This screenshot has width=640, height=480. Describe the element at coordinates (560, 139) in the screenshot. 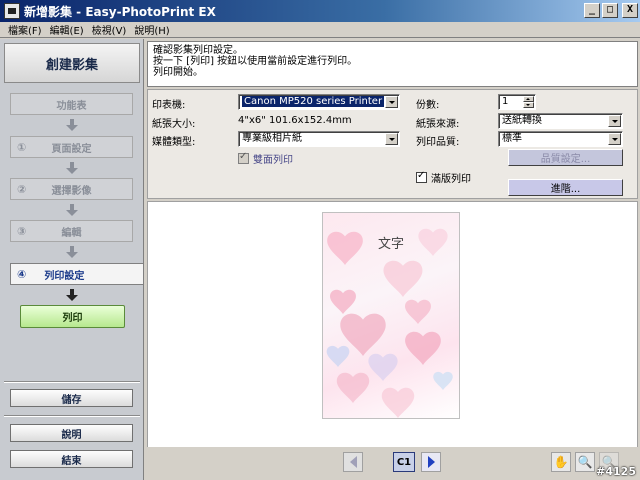

I see `print-quality-select: 標準` at that location.